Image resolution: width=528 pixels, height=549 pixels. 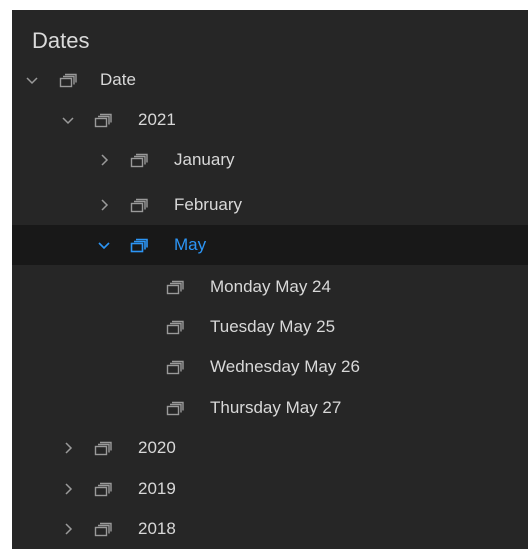 I want to click on tree-item-day: Tuesday May 25, so click(x=270, y=327).